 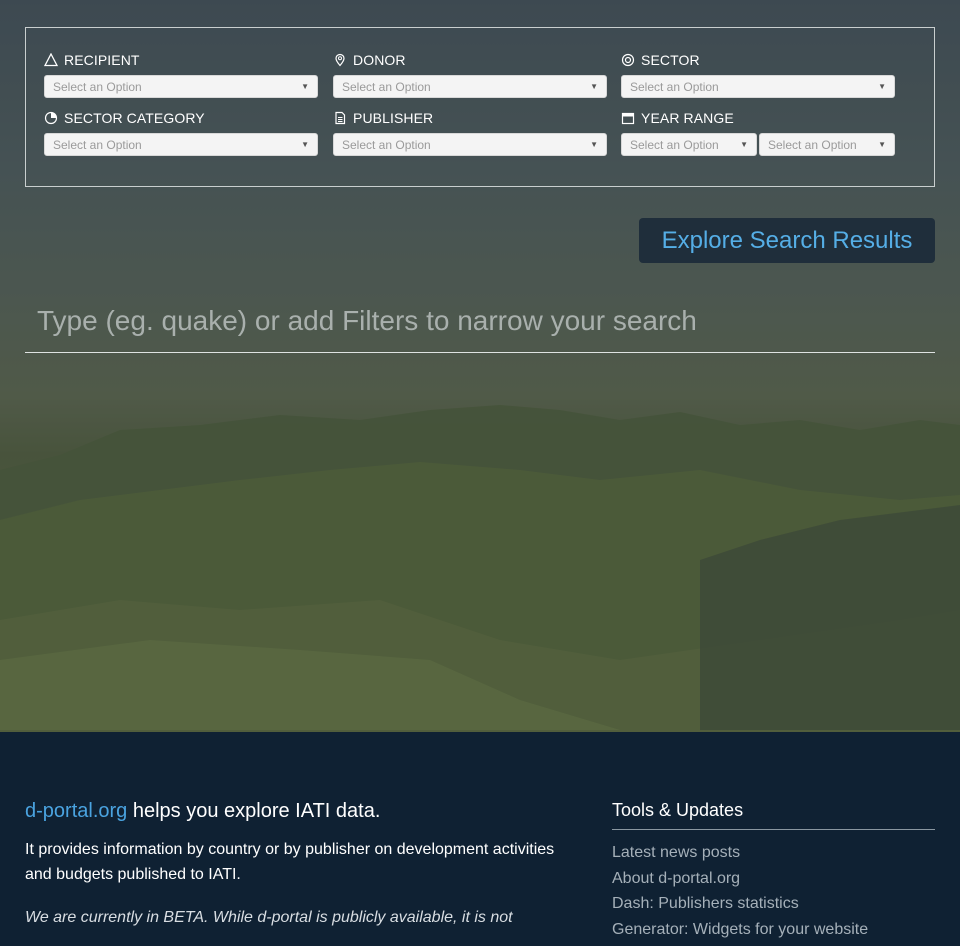 What do you see at coordinates (787, 240) in the screenshot?
I see `explore-search-results-button: Explore Search Results` at bounding box center [787, 240].